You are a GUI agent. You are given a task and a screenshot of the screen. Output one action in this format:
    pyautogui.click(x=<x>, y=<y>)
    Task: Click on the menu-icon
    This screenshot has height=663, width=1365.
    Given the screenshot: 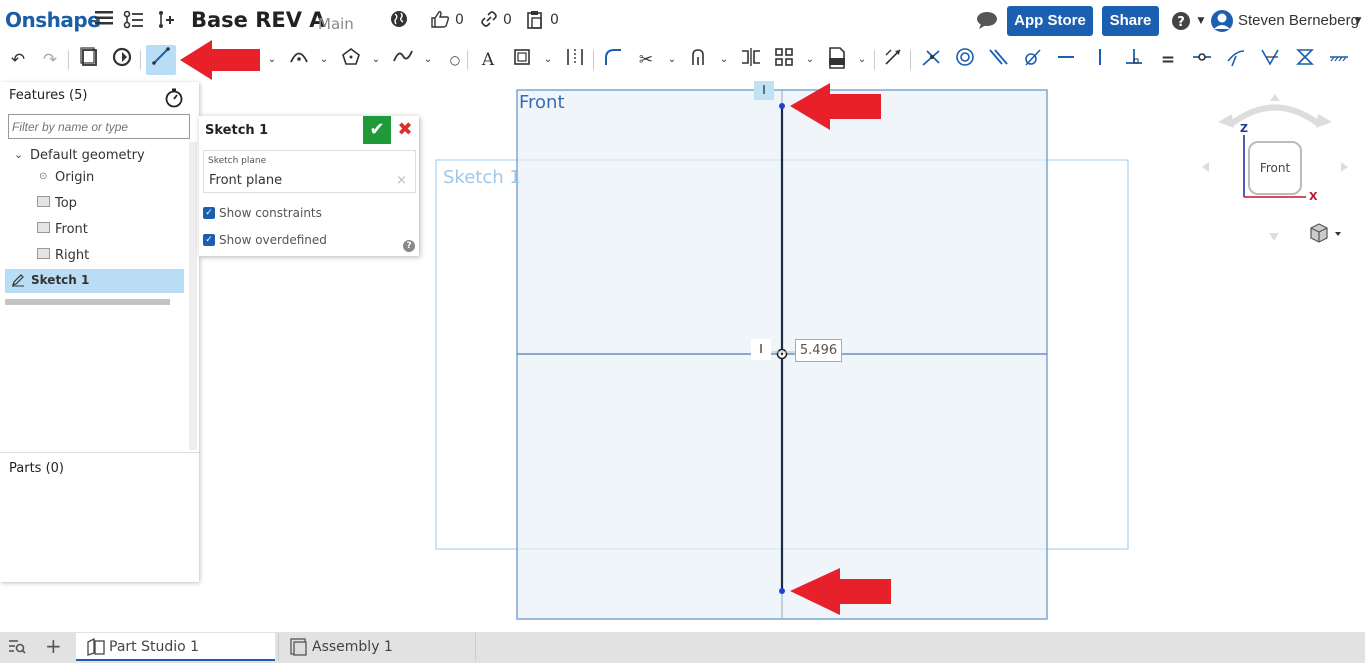 What is the action you would take?
    pyautogui.click(x=104, y=21)
    